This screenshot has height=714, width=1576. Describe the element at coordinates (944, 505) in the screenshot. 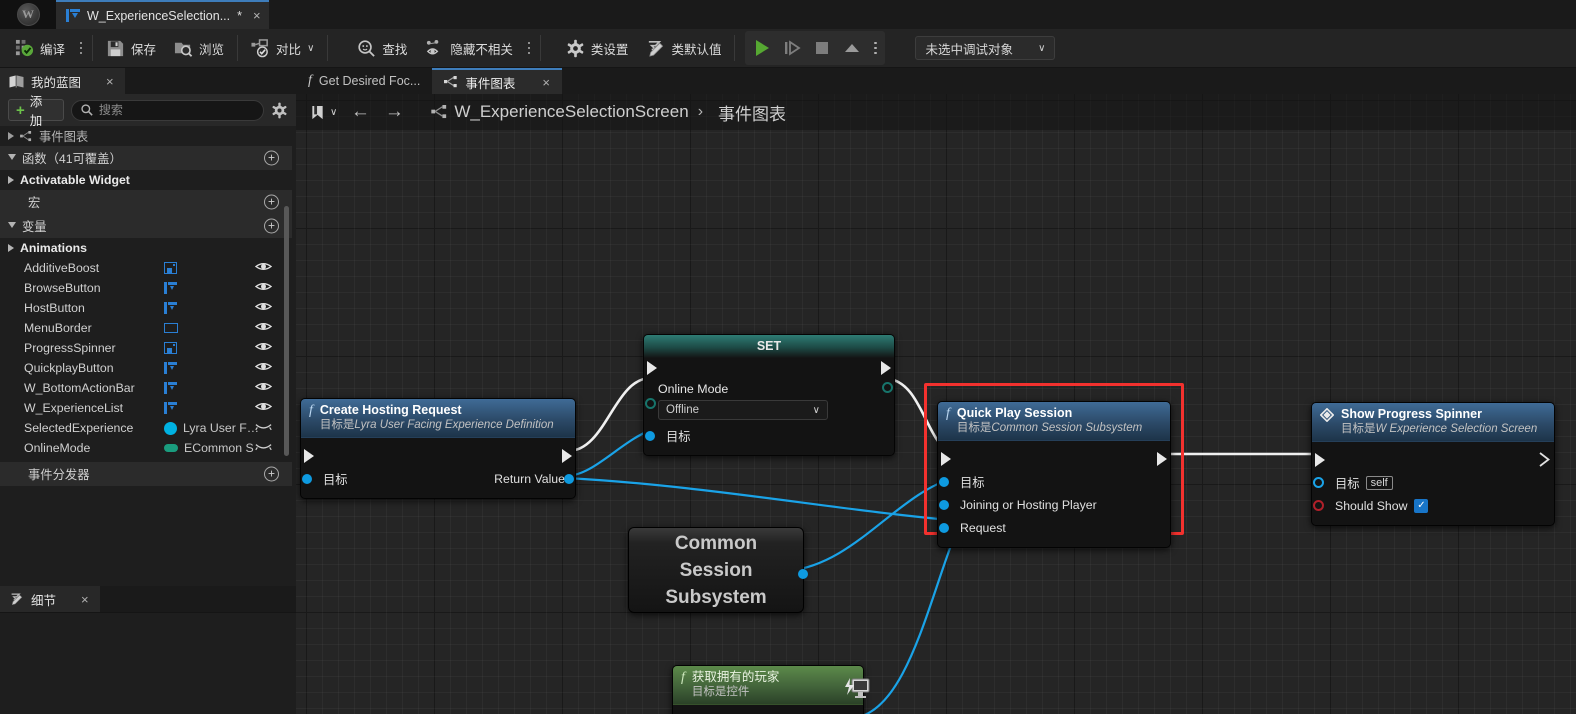

I see `input-pin-joining-or-hosting-player` at that location.